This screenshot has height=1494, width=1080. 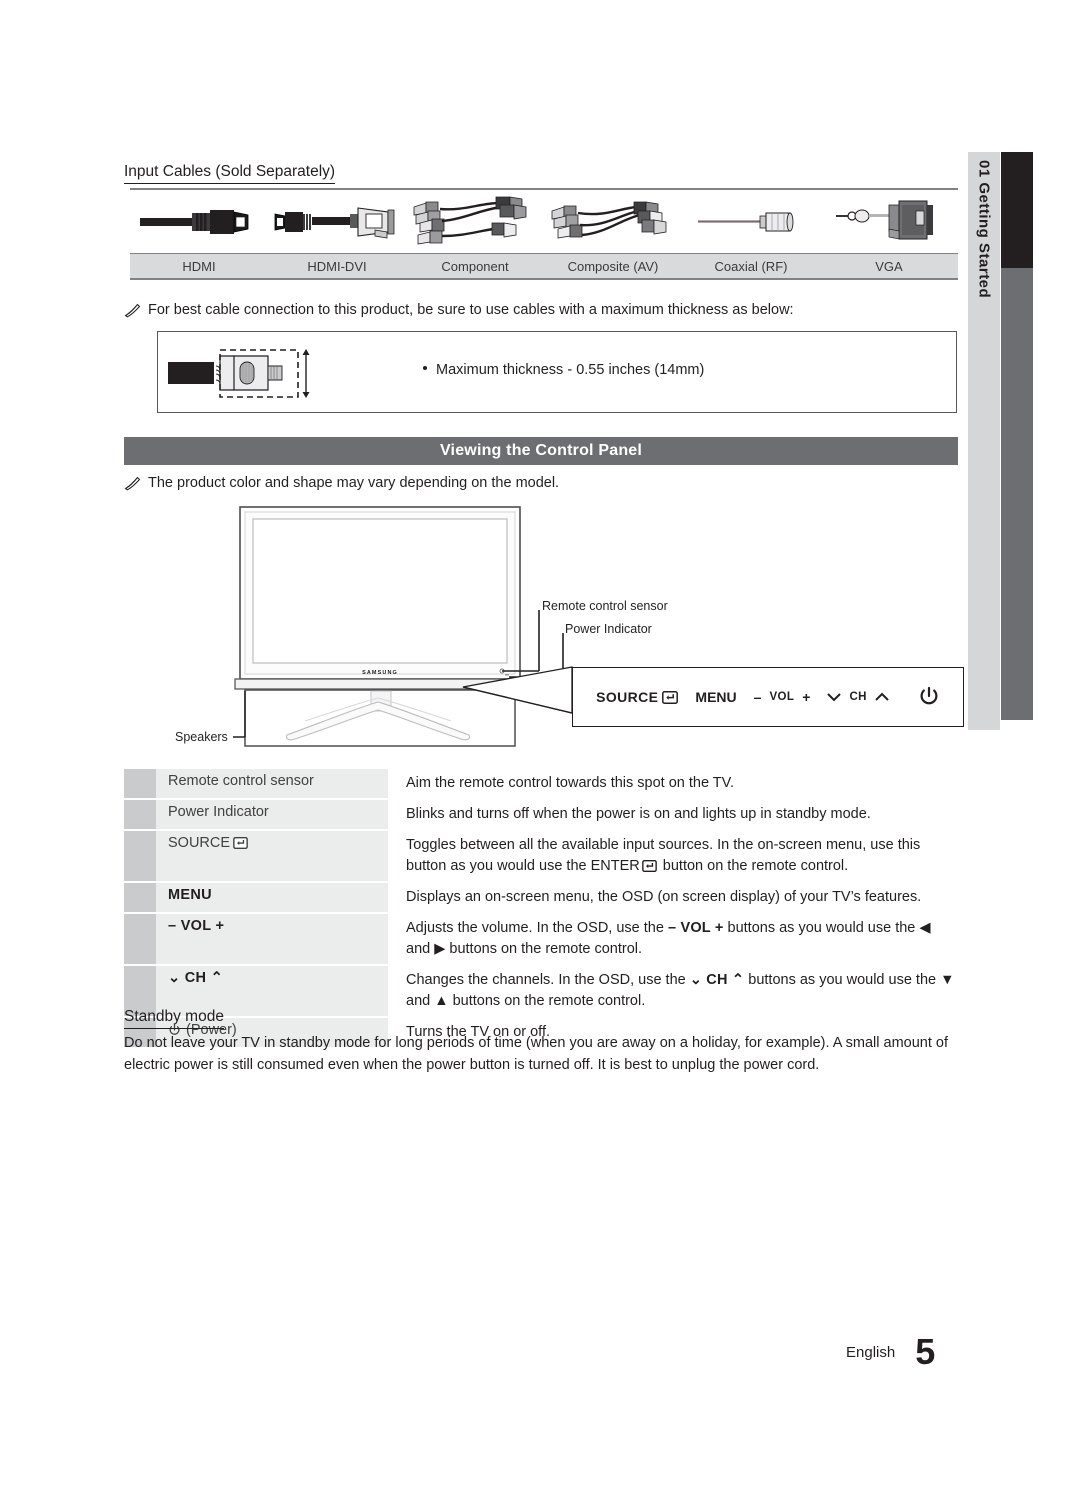 What do you see at coordinates (751, 266) in the screenshot?
I see `cable-label-coaxial: Coaxial (RF)` at bounding box center [751, 266].